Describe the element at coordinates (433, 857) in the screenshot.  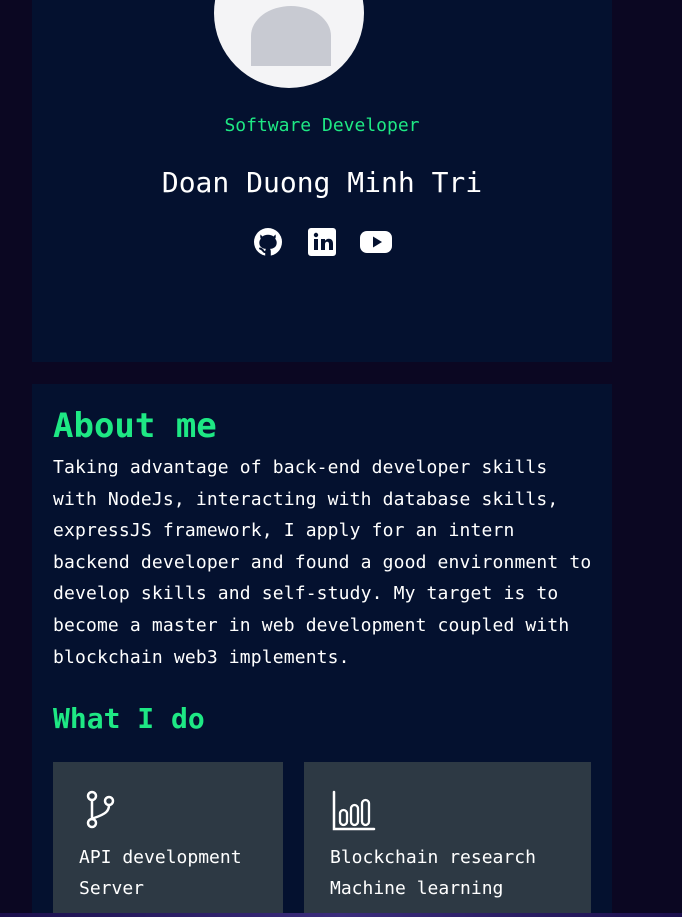
I see `service-item-title: Blockchain research` at that location.